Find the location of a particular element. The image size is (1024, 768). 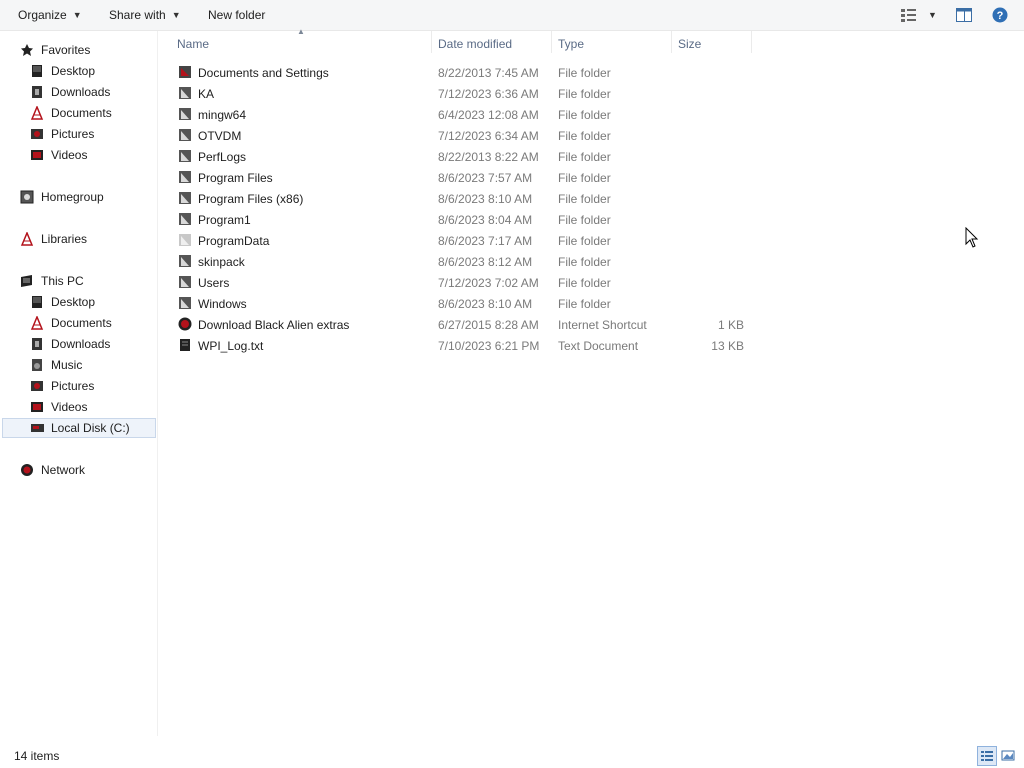

file-date: 7/12/2023 6:36 AM is located at coordinates (488, 94).